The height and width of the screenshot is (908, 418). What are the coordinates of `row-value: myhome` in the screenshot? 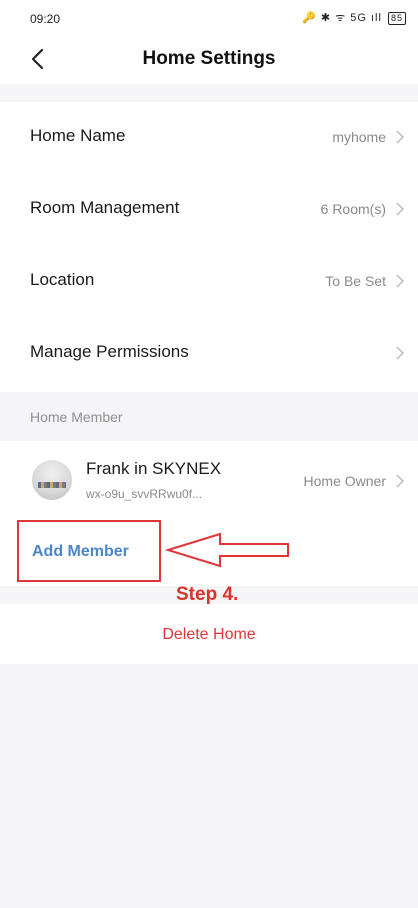 It's located at (359, 137).